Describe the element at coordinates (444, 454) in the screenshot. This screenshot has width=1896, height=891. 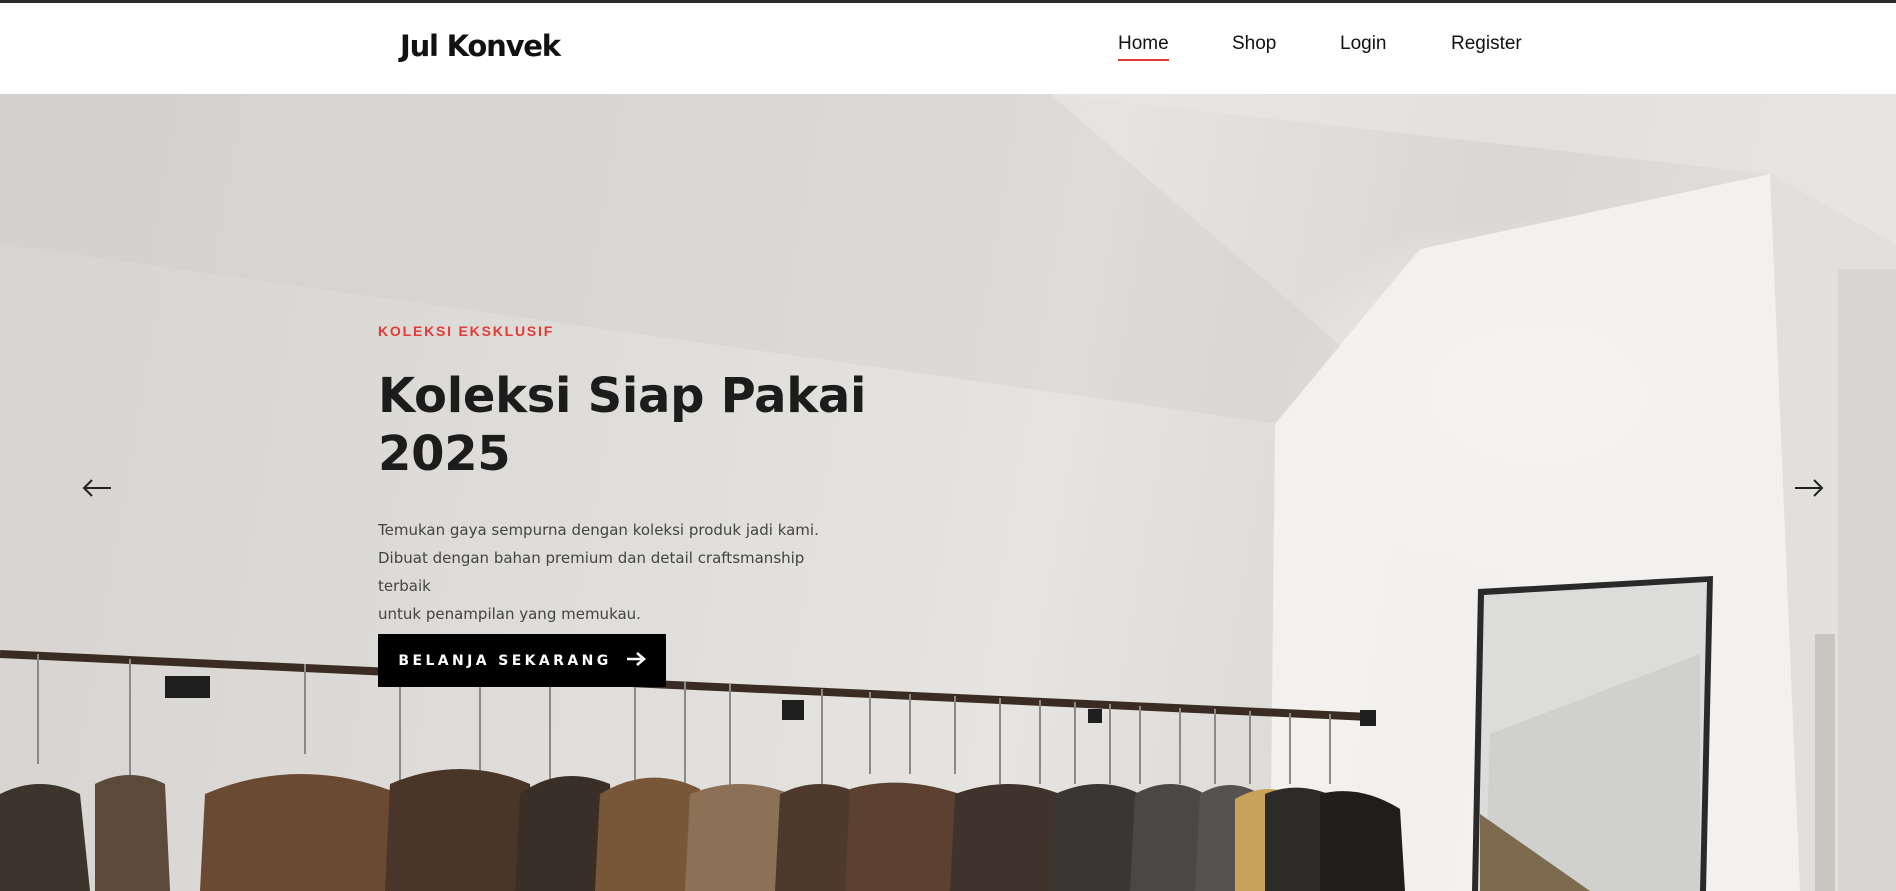
I see `hero-title-line2: 2025` at that location.